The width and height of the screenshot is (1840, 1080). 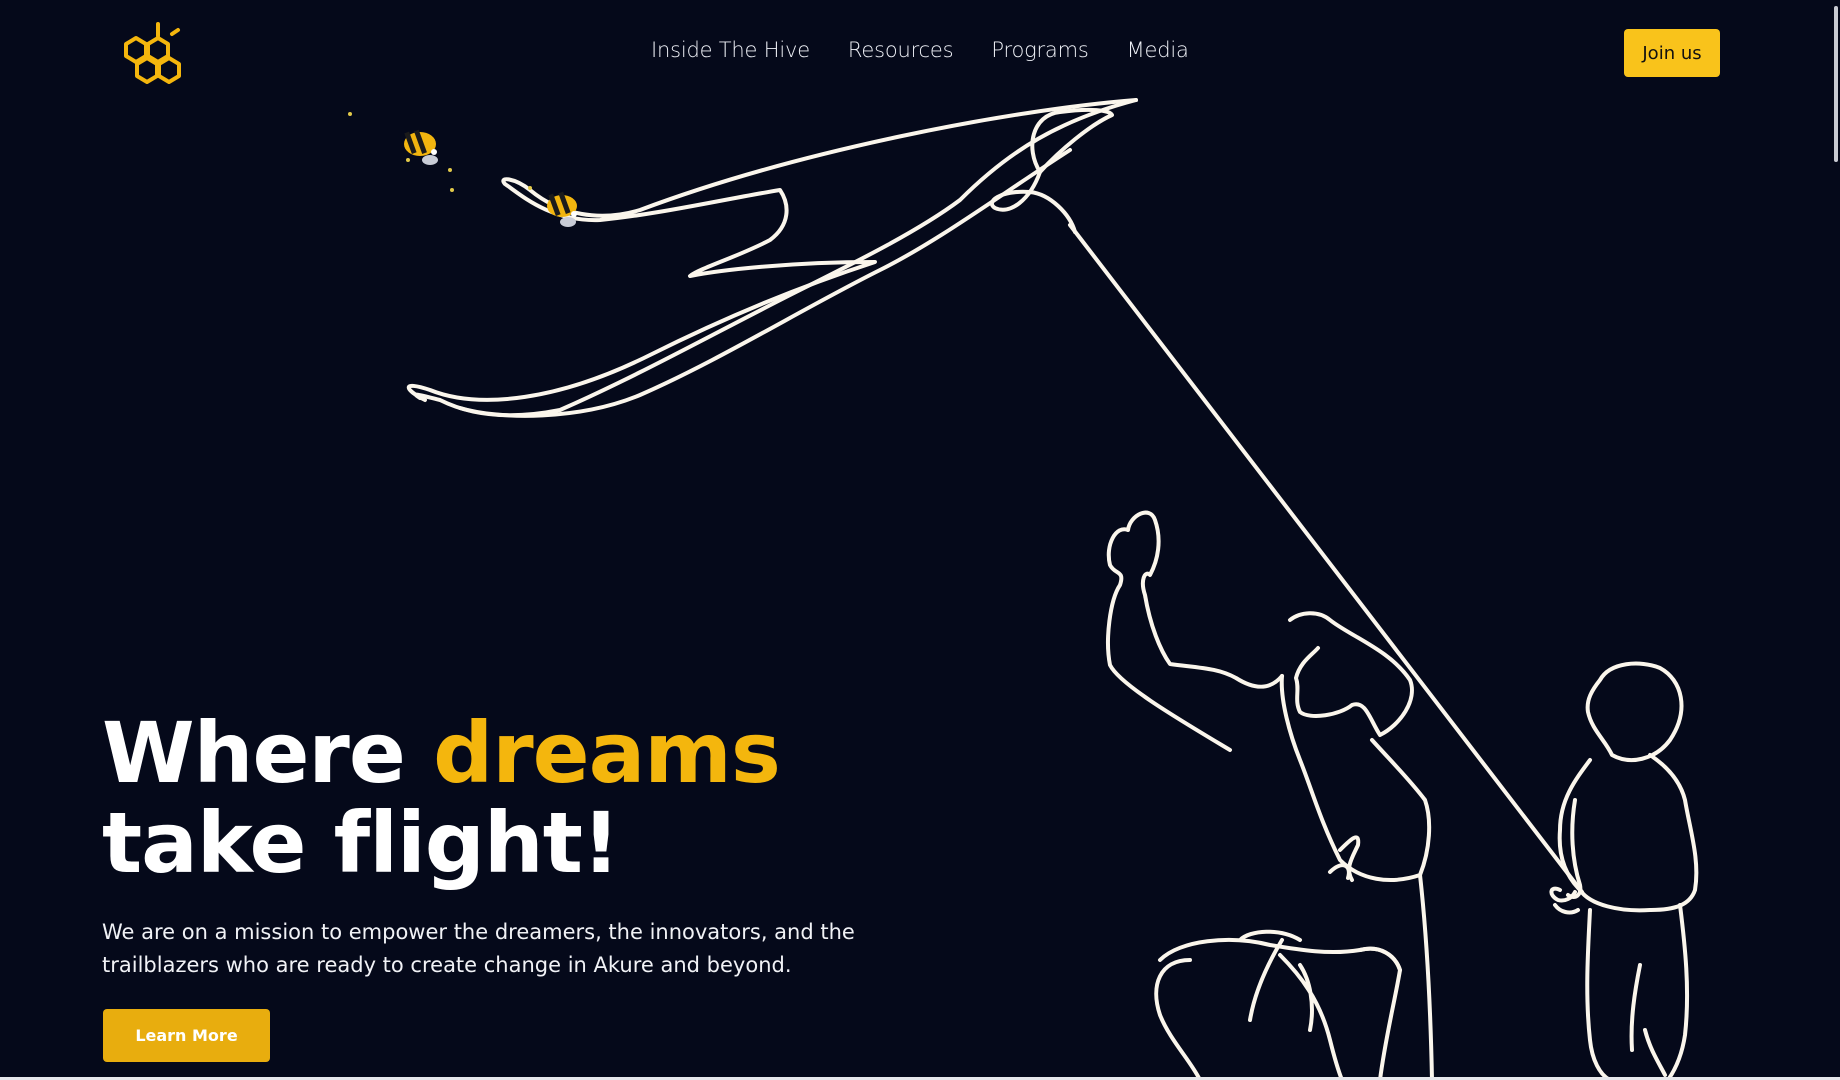 I want to click on kite-outline, so click(x=772, y=250).